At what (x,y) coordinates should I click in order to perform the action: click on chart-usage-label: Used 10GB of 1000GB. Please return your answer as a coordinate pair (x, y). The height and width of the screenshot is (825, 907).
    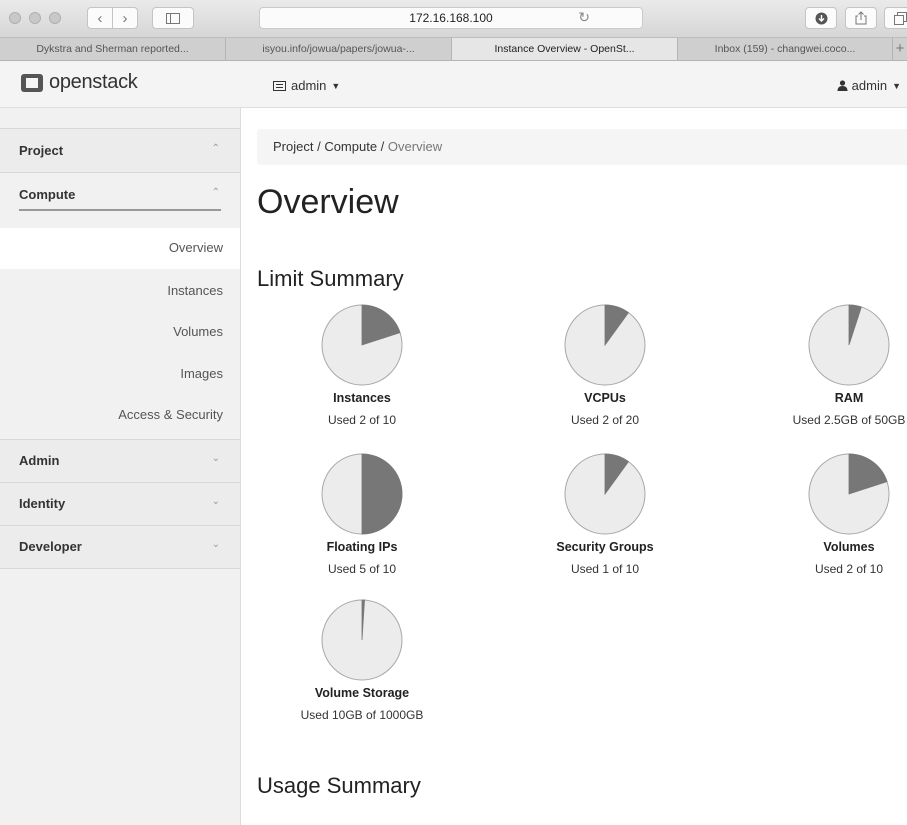
    Looking at the image, I should click on (362, 715).